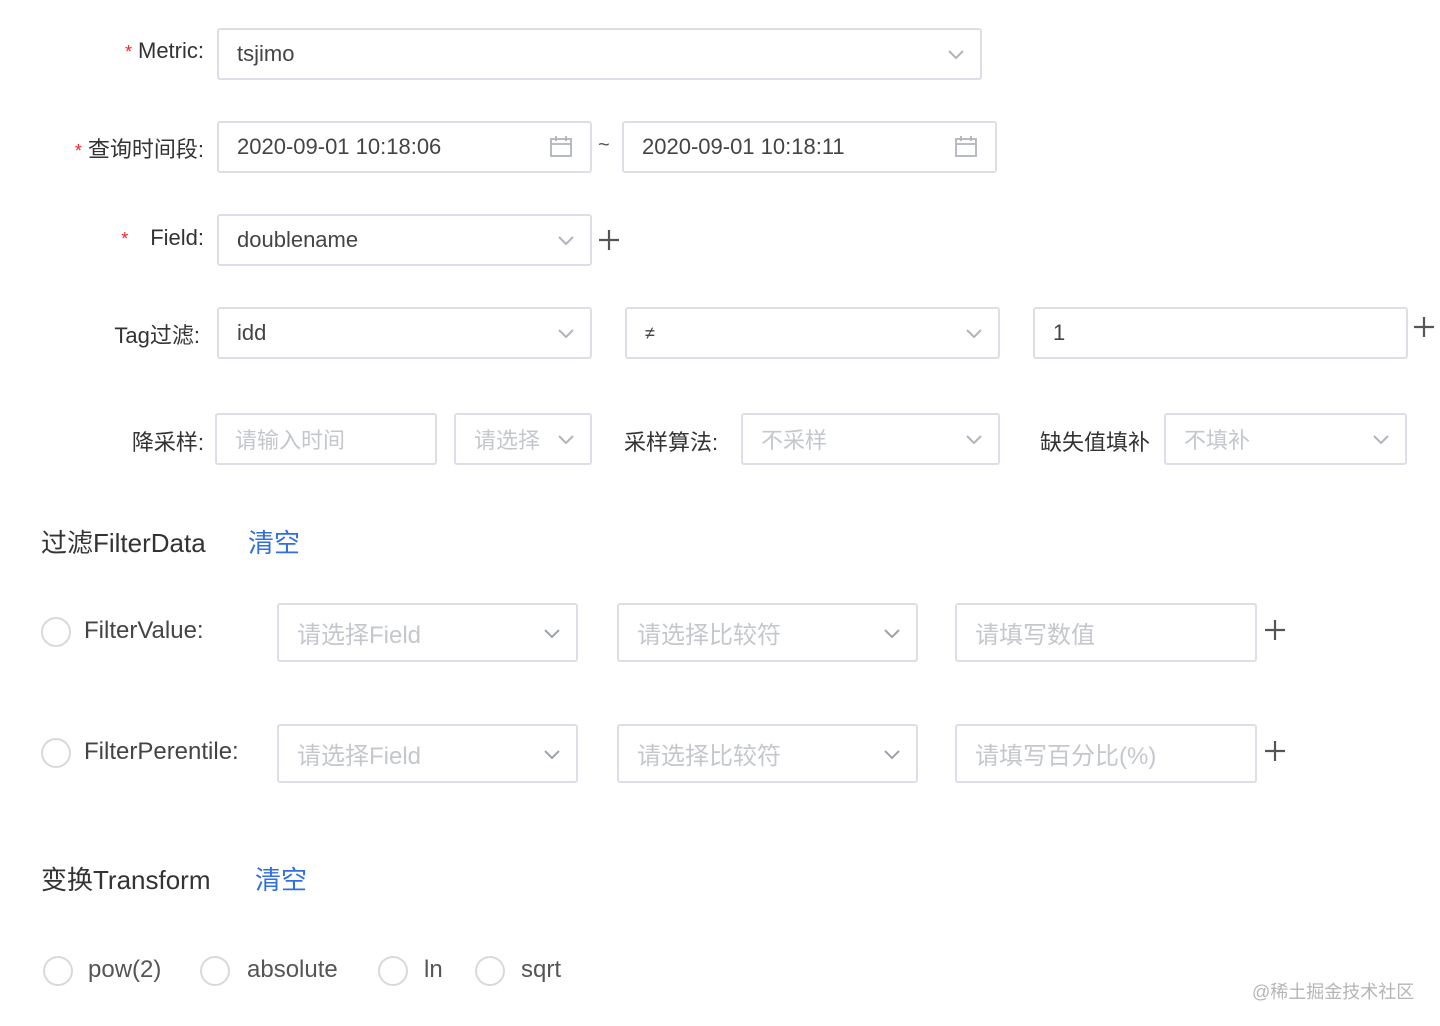 Image resolution: width=1440 pixels, height=1026 pixels. I want to click on transform-absolute-radio, so click(215, 971).